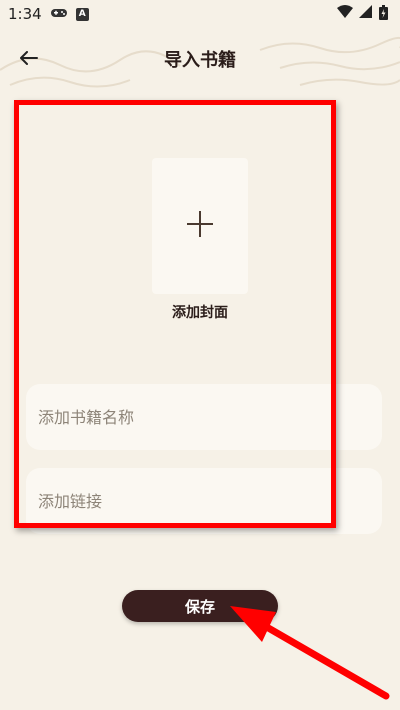  I want to click on page-title: 导入书籍, so click(200, 60).